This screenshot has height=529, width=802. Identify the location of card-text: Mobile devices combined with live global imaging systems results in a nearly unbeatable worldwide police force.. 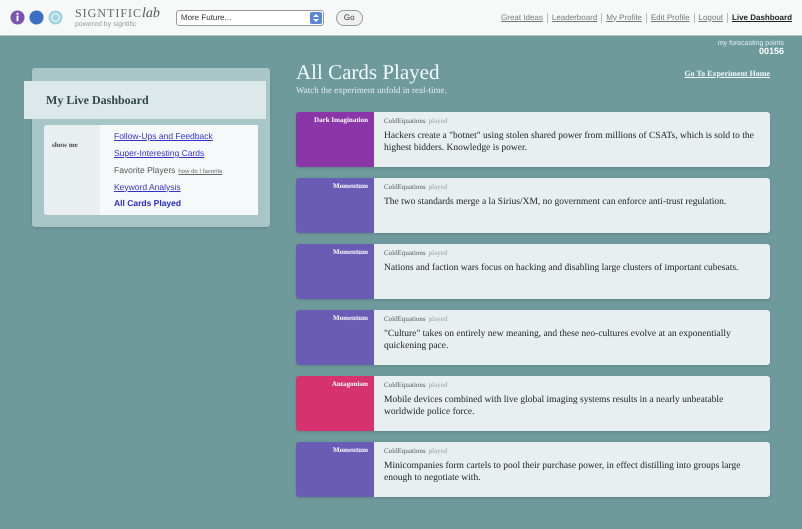
(554, 406).